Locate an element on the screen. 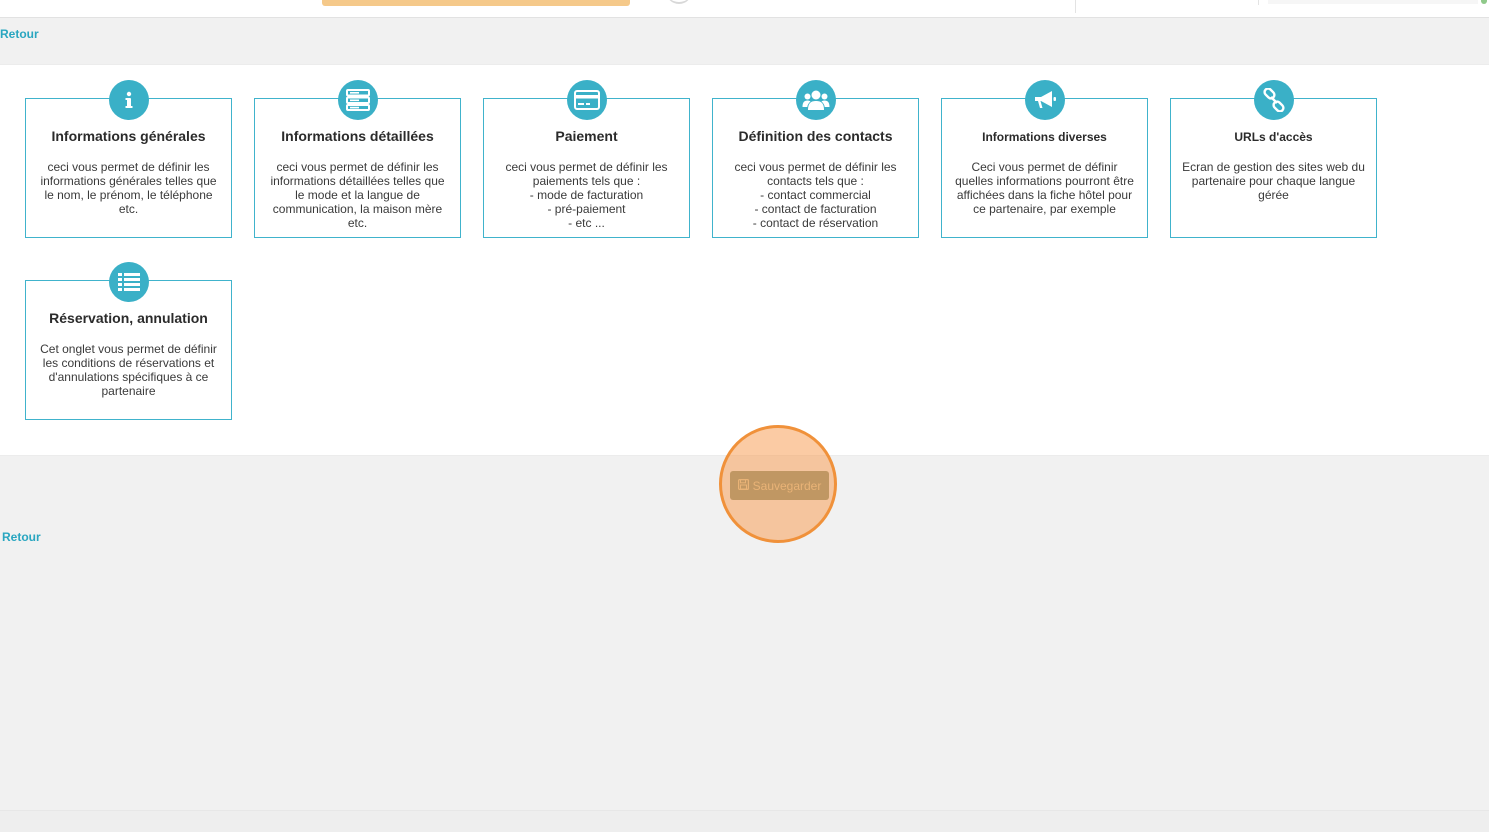 The image size is (1489, 832). link-icon is located at coordinates (1274, 100).